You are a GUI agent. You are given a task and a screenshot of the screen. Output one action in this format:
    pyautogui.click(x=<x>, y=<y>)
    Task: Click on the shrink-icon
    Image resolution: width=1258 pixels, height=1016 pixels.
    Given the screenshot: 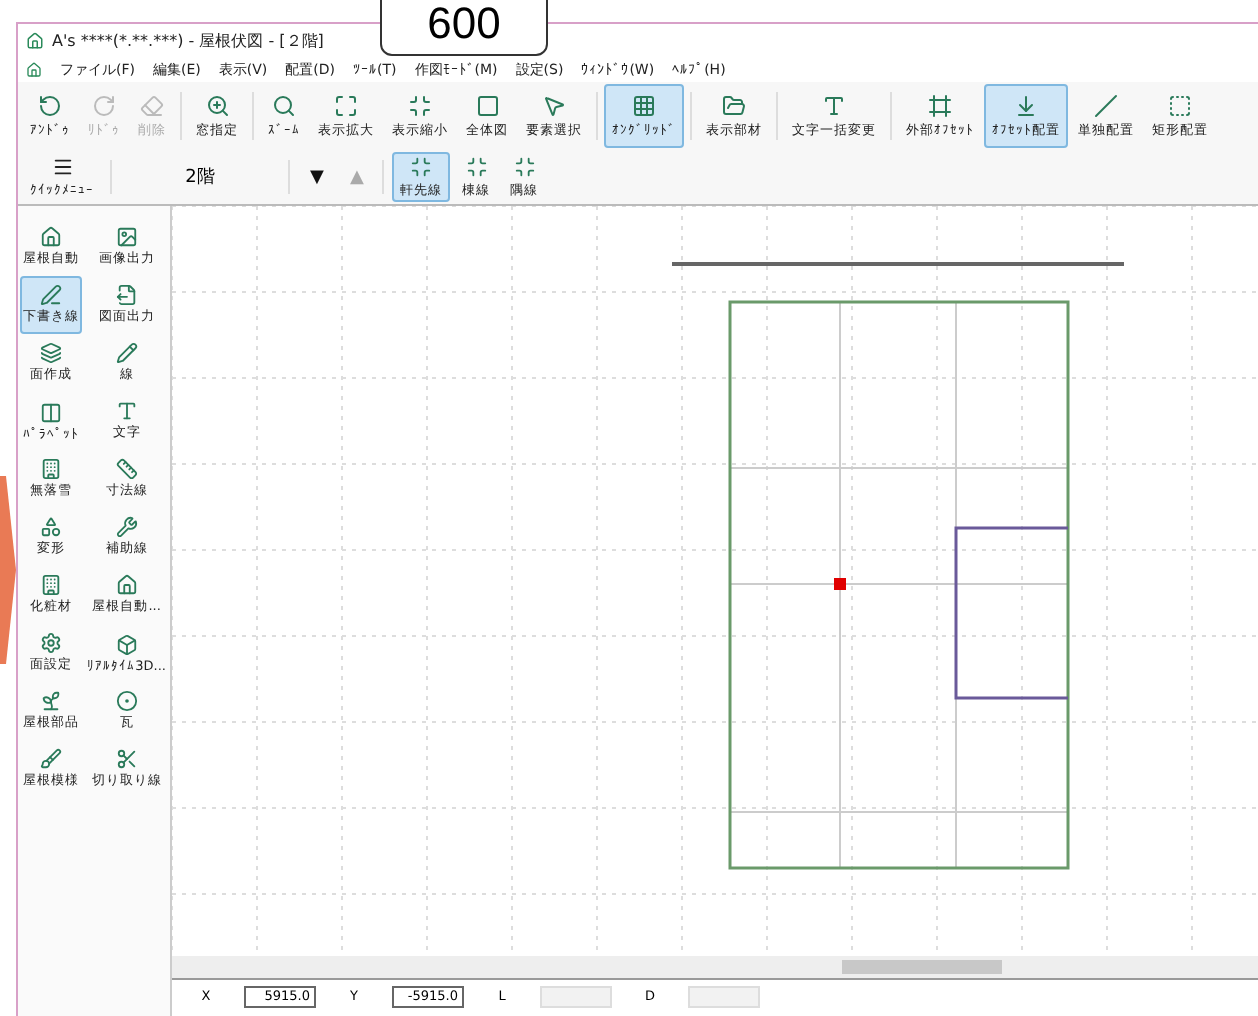 What is the action you would take?
    pyautogui.click(x=420, y=105)
    